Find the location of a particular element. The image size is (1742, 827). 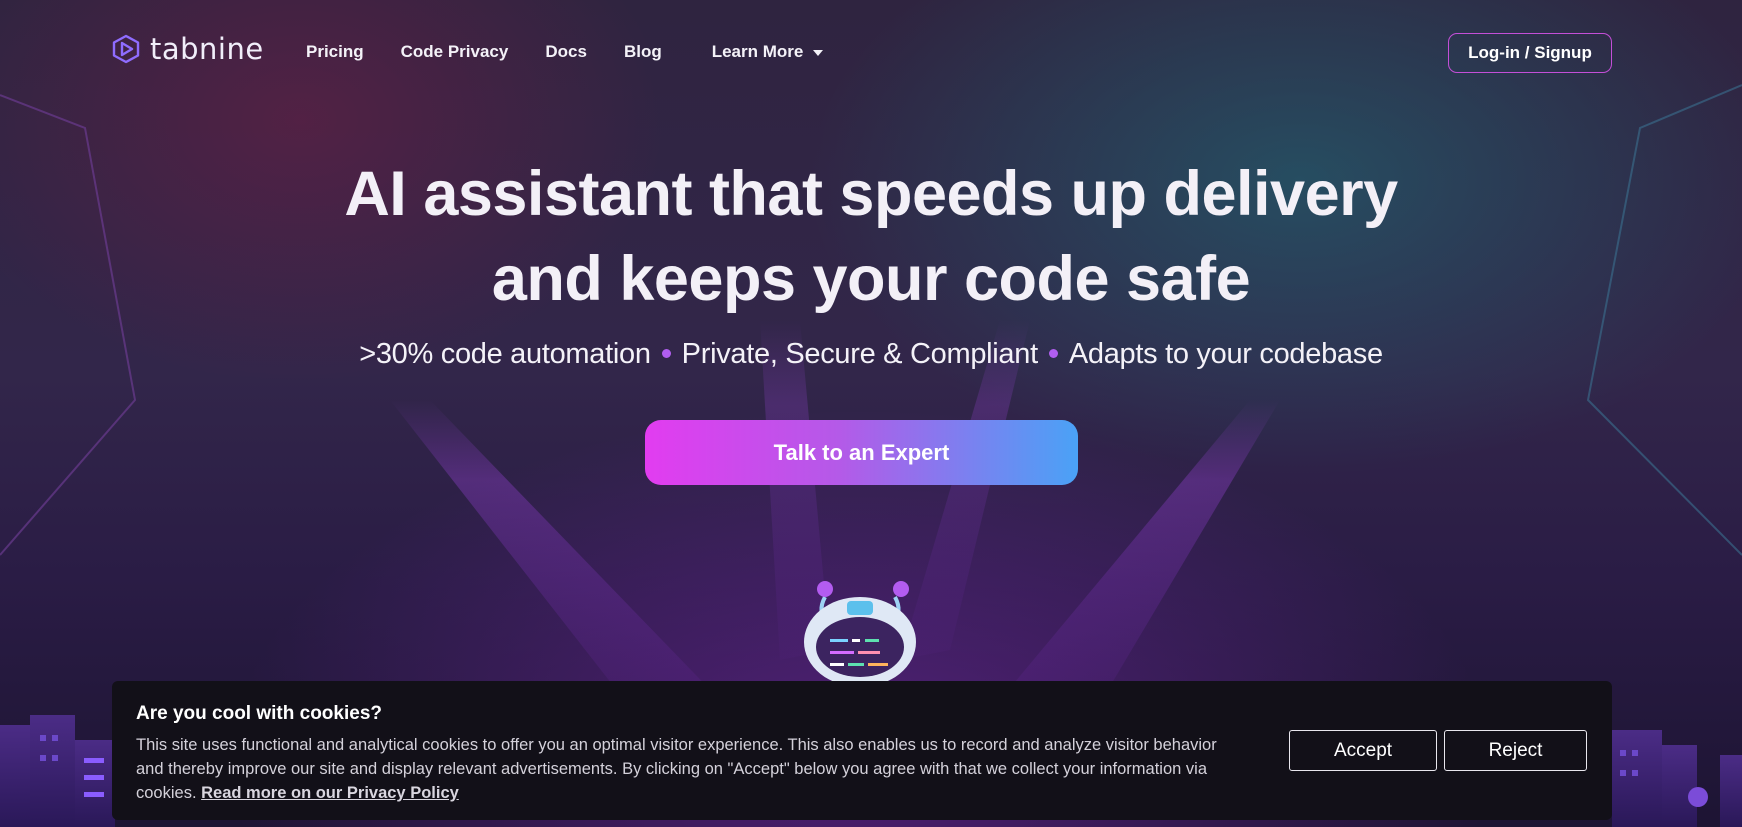

feature-adapts: Adapts to your codebase is located at coordinates (1225, 354).